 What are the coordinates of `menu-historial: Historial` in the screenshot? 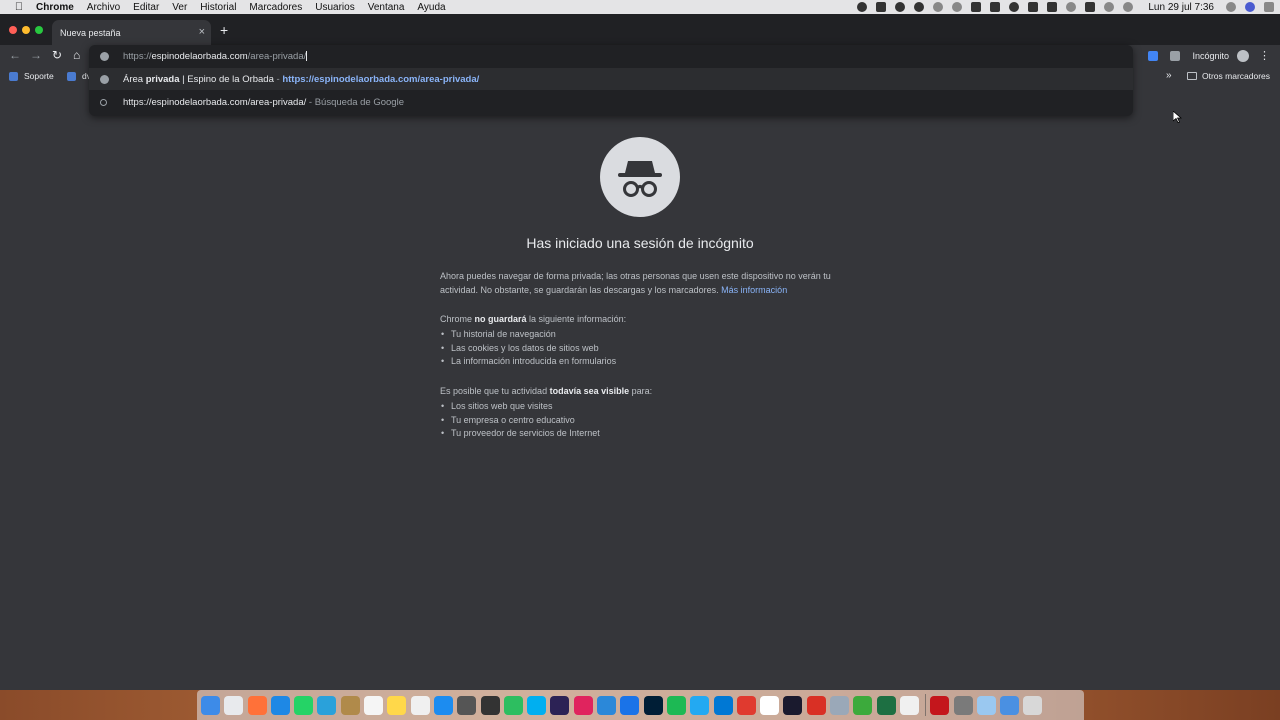 It's located at (218, 7).